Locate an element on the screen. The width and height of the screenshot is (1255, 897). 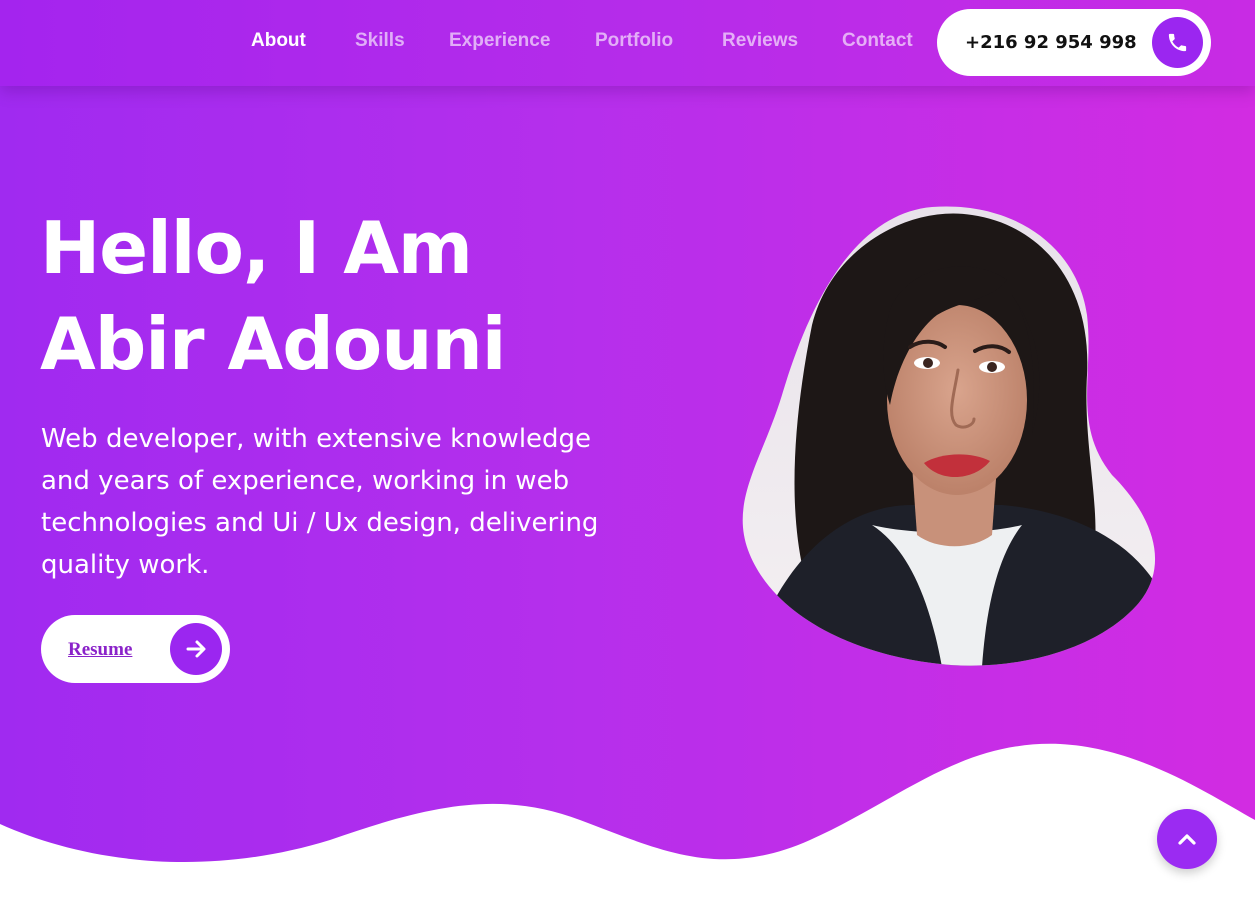
phone-icon is located at coordinates (1177, 42).